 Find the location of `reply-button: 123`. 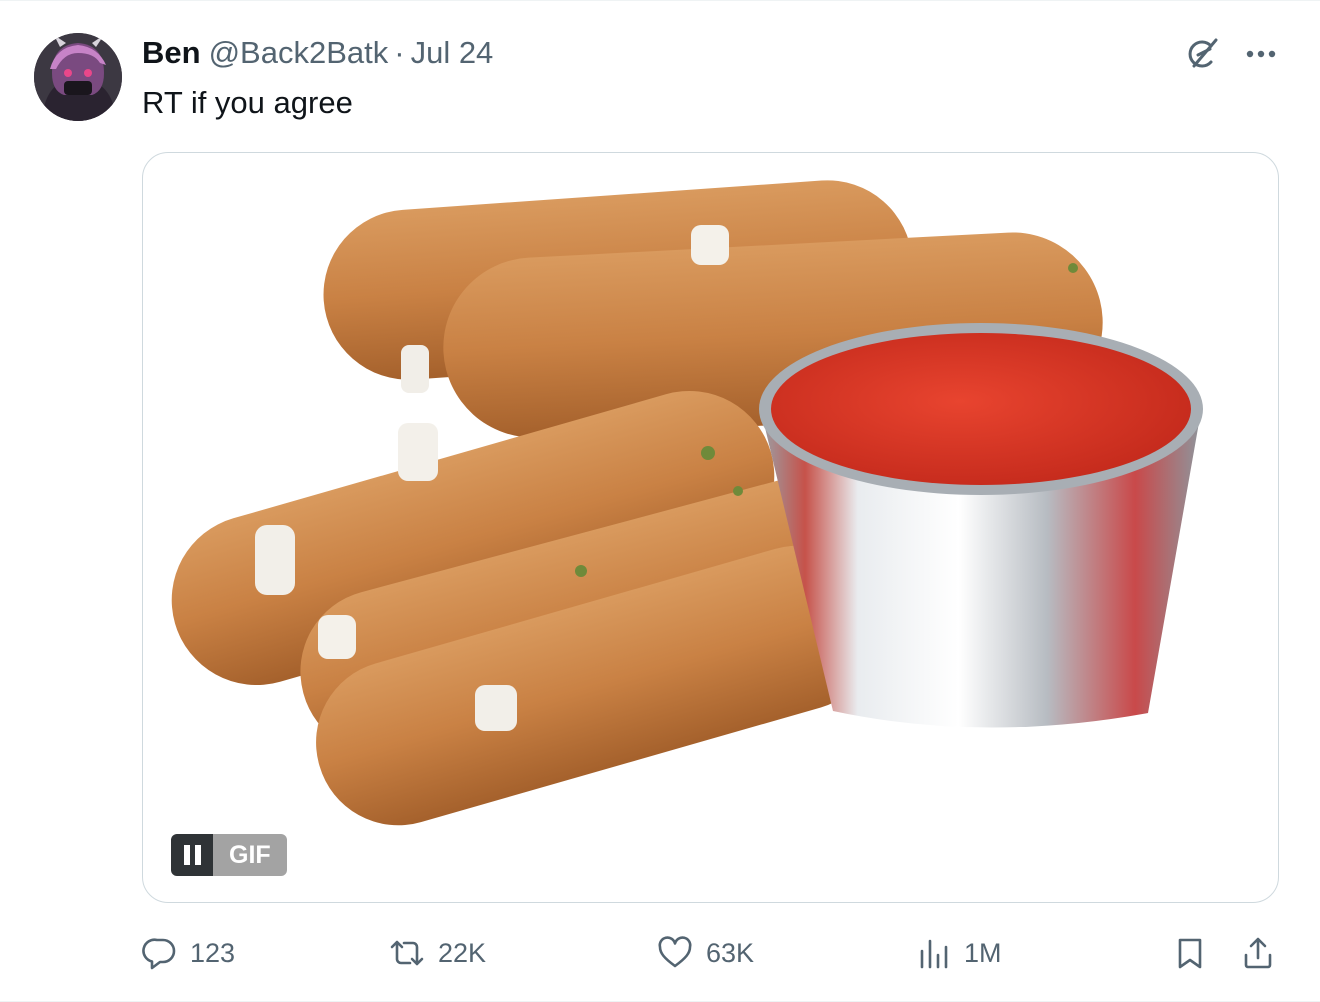

reply-button: 123 is located at coordinates (188, 953).